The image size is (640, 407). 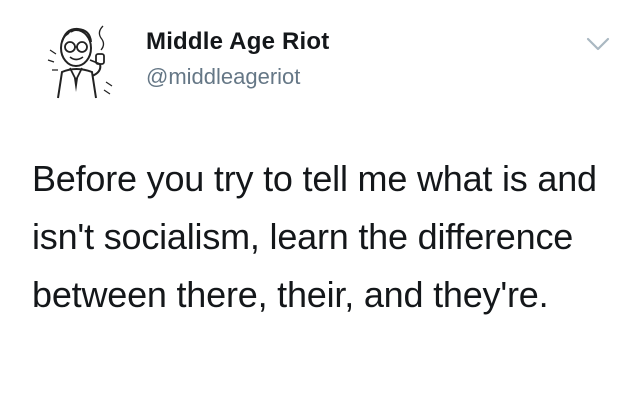 What do you see at coordinates (223, 77) in the screenshot?
I see `user-handle: @middleageriot` at bounding box center [223, 77].